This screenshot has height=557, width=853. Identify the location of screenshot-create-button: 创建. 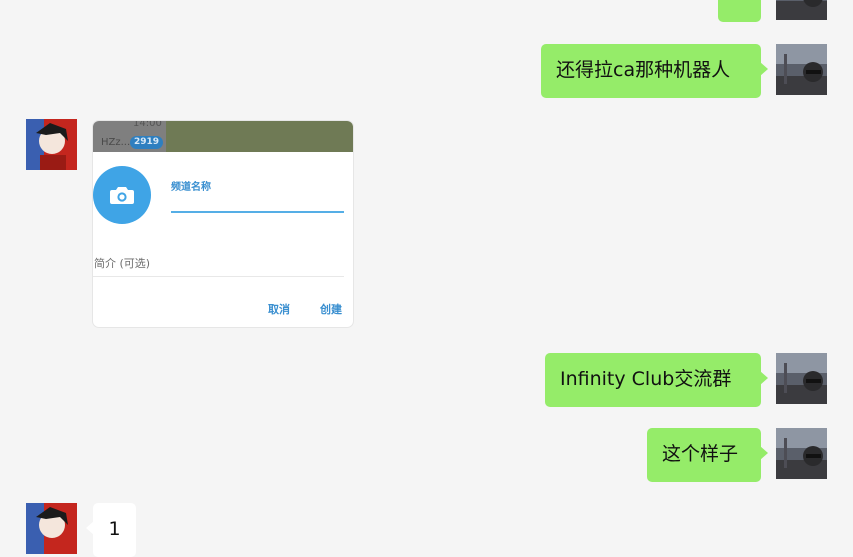
(331, 309).